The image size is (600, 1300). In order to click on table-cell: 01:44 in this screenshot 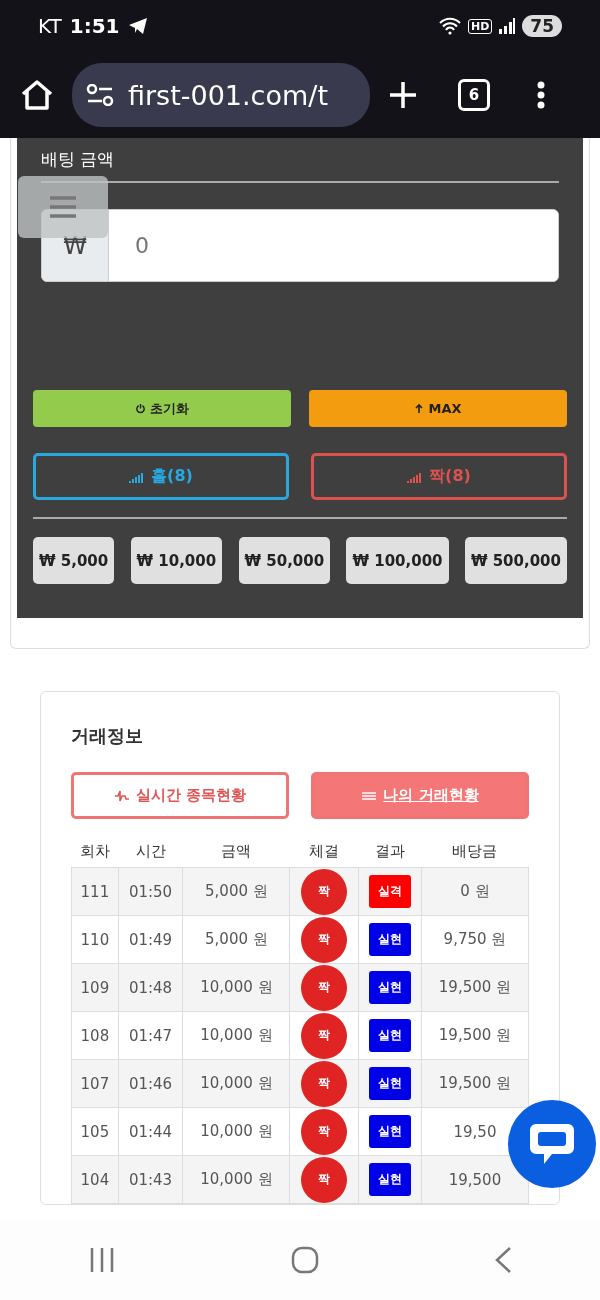, I will do `click(150, 1131)`.